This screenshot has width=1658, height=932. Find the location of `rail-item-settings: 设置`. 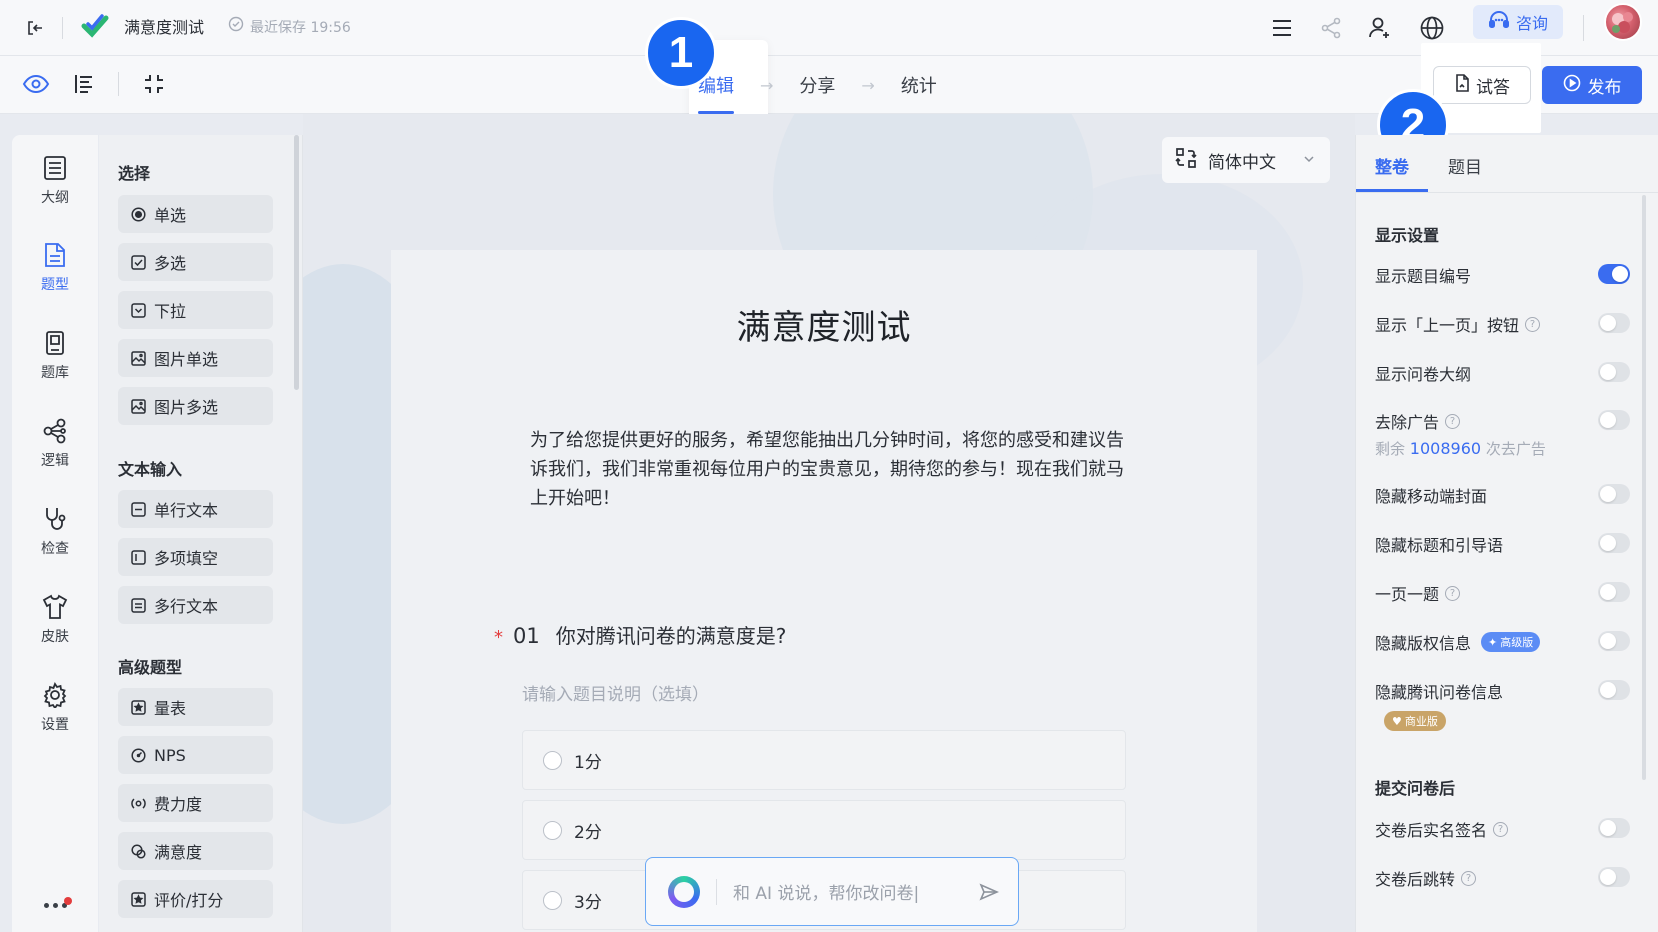

rail-item-settings: 设置 is located at coordinates (55, 708).